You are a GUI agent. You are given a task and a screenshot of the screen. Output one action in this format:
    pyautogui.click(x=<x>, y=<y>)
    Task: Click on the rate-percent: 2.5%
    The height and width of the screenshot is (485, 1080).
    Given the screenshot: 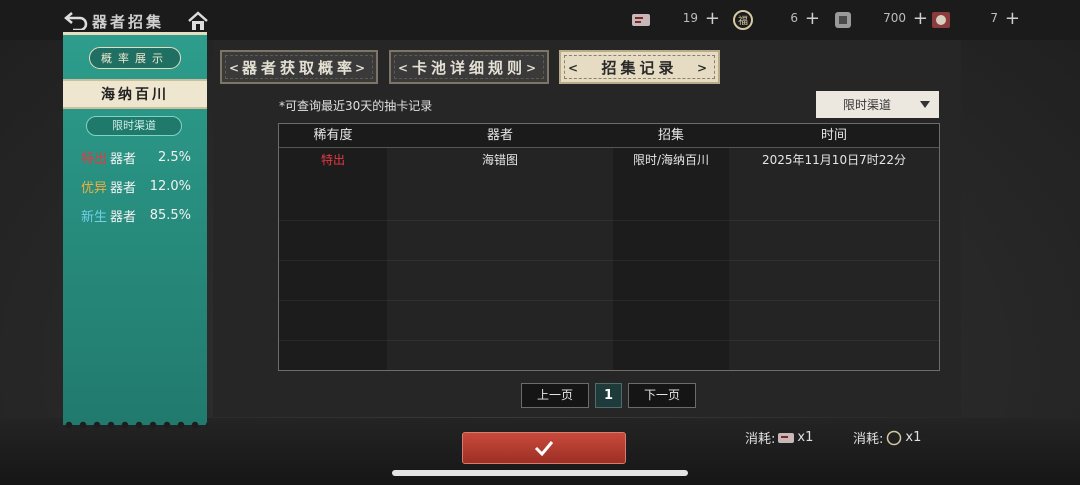 What is the action you would take?
    pyautogui.click(x=174, y=157)
    